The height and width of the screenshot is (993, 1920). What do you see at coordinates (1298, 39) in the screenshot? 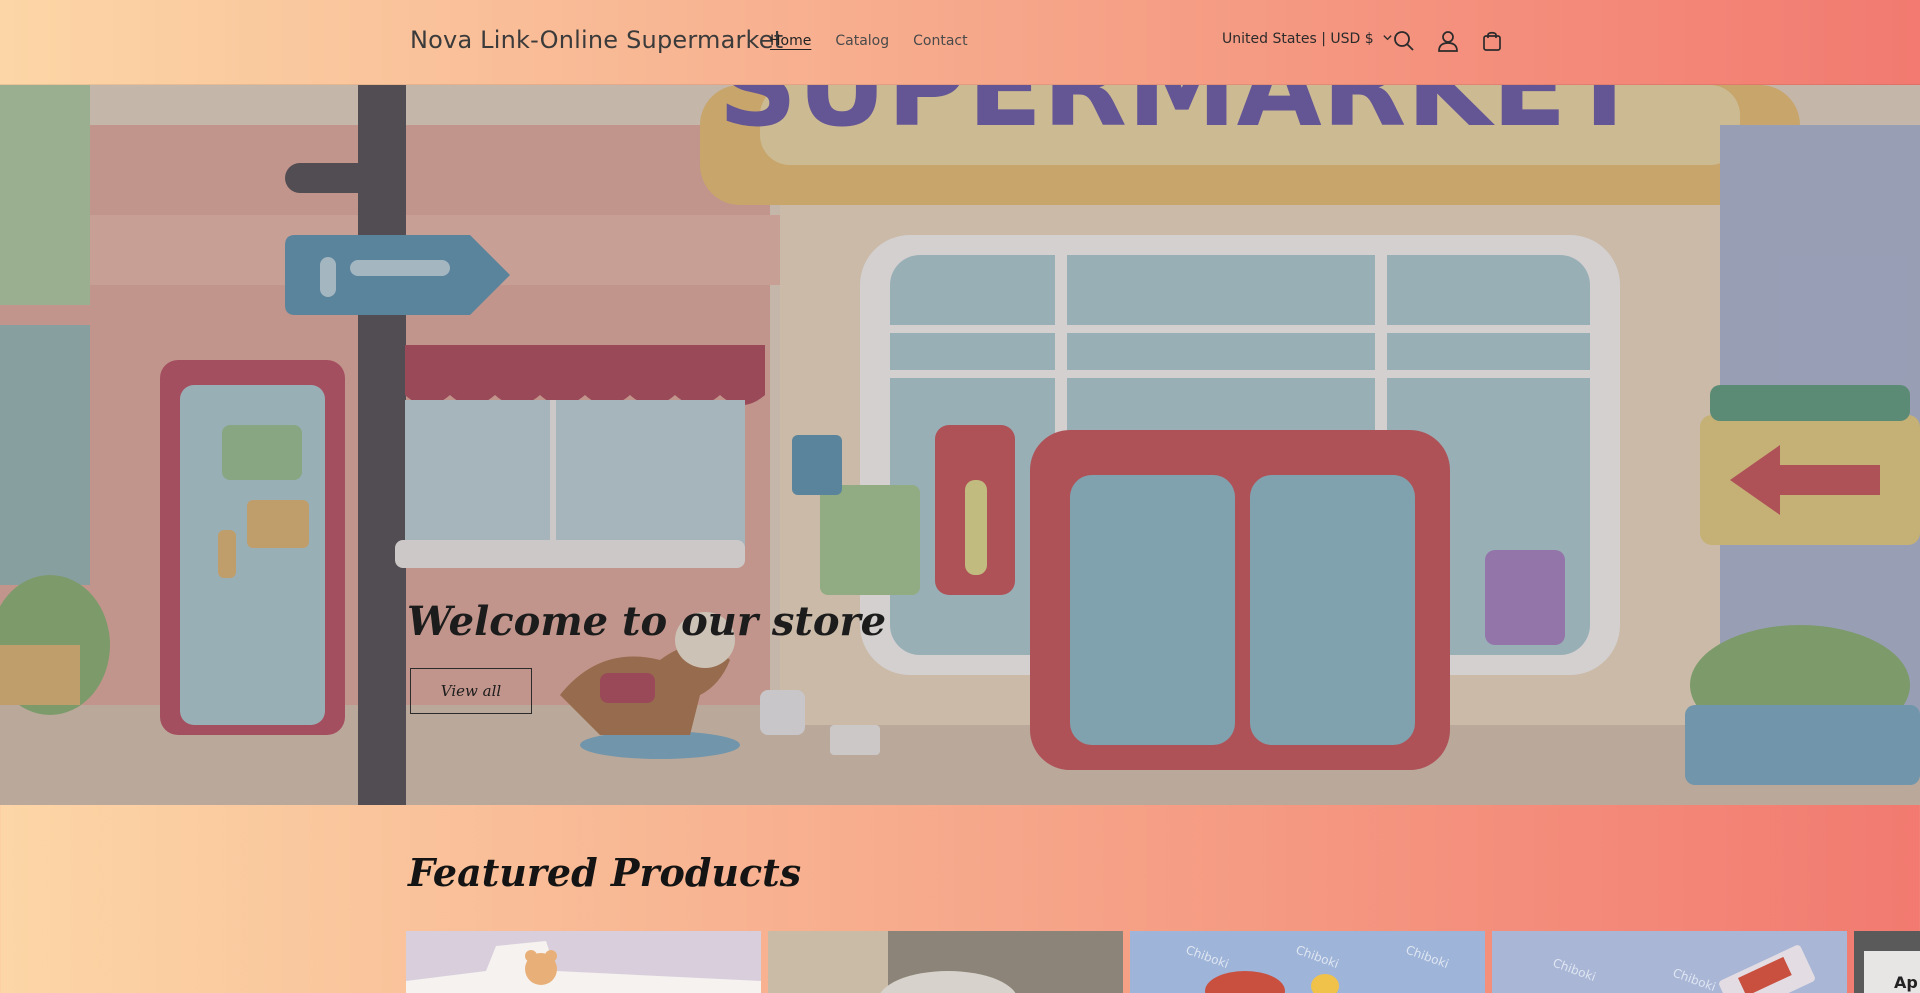
I see `locale-label: United States | USD $` at bounding box center [1298, 39].